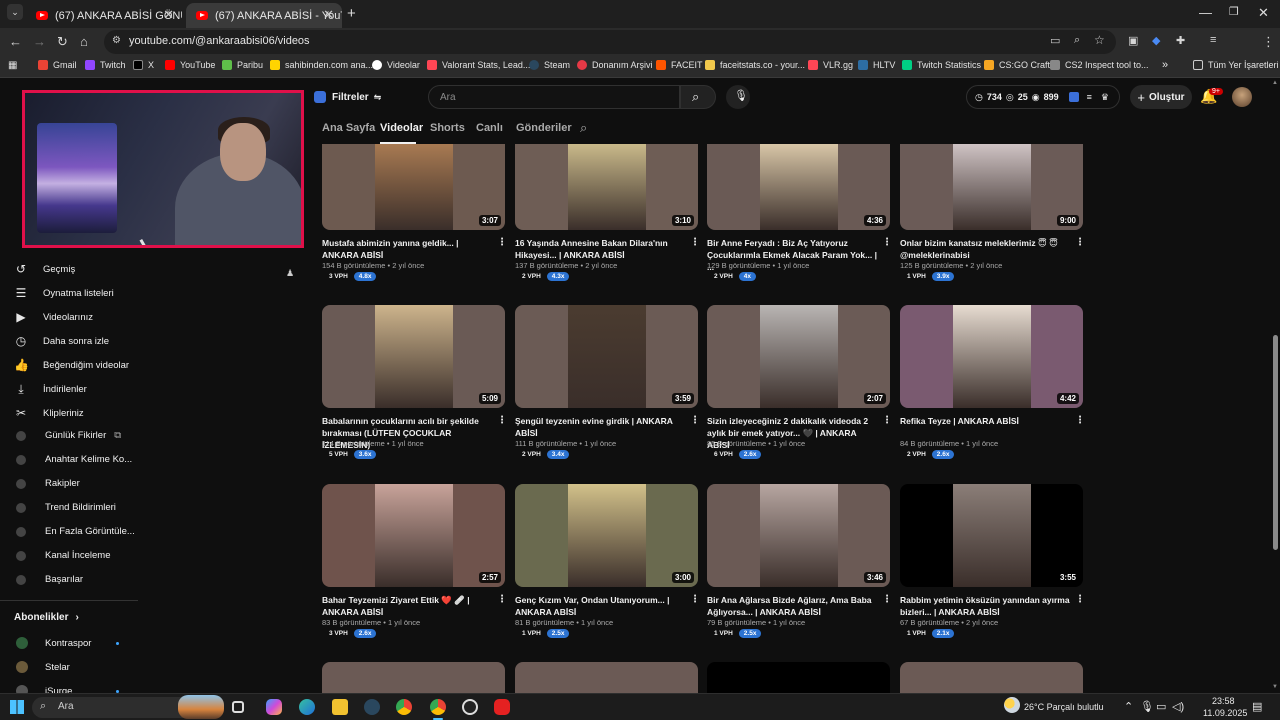 The width and height of the screenshot is (1280, 720). Describe the element at coordinates (606, 356) in the screenshot. I see `video-thumbnail: 3:59` at that location.